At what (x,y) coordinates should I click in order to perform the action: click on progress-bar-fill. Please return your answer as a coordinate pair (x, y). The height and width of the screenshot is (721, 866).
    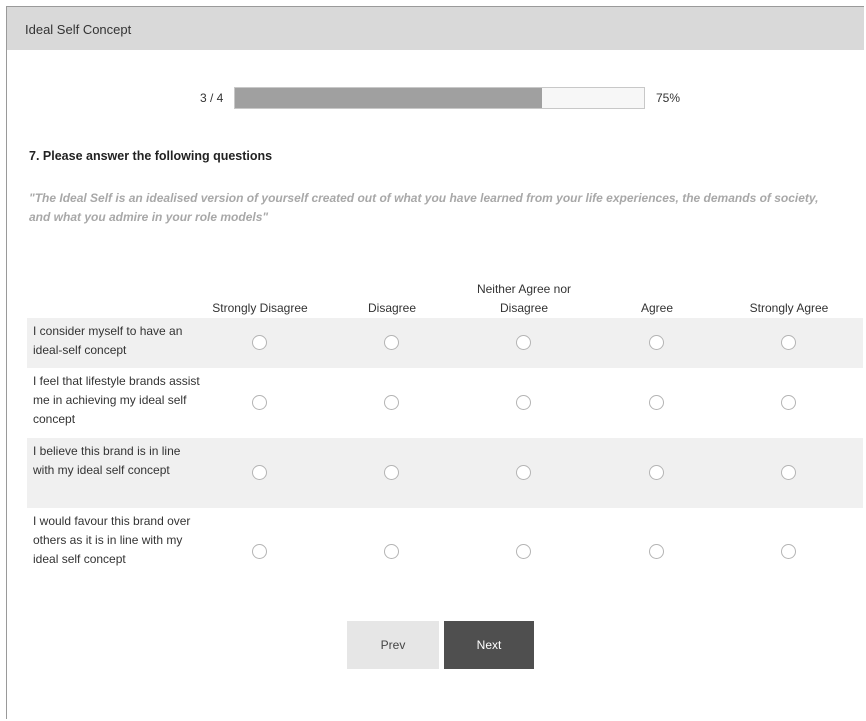
    Looking at the image, I should click on (388, 98).